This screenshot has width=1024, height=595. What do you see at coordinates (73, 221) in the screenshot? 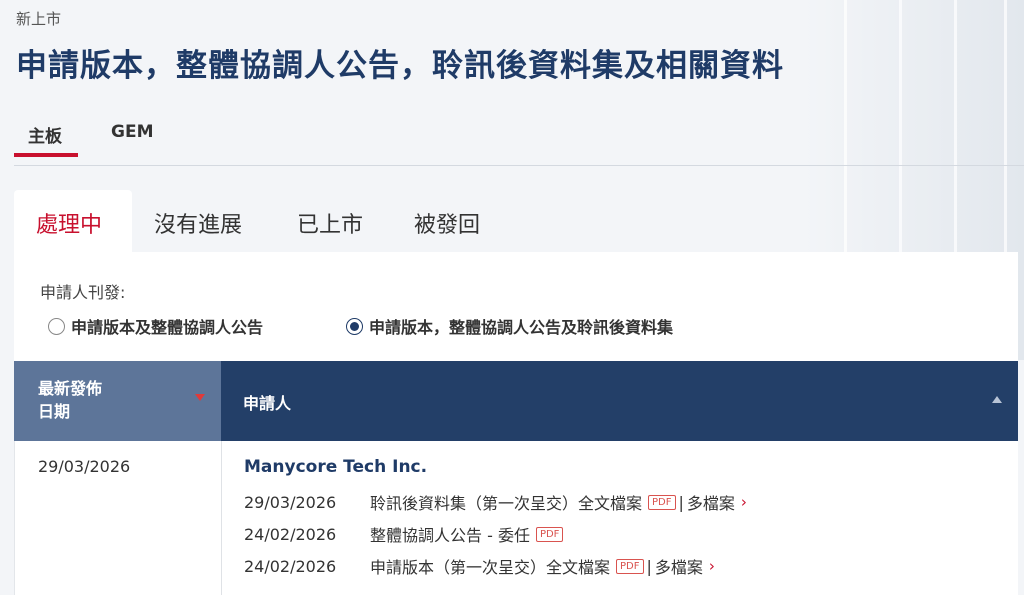
I see `tab-processing: 處理中` at bounding box center [73, 221].